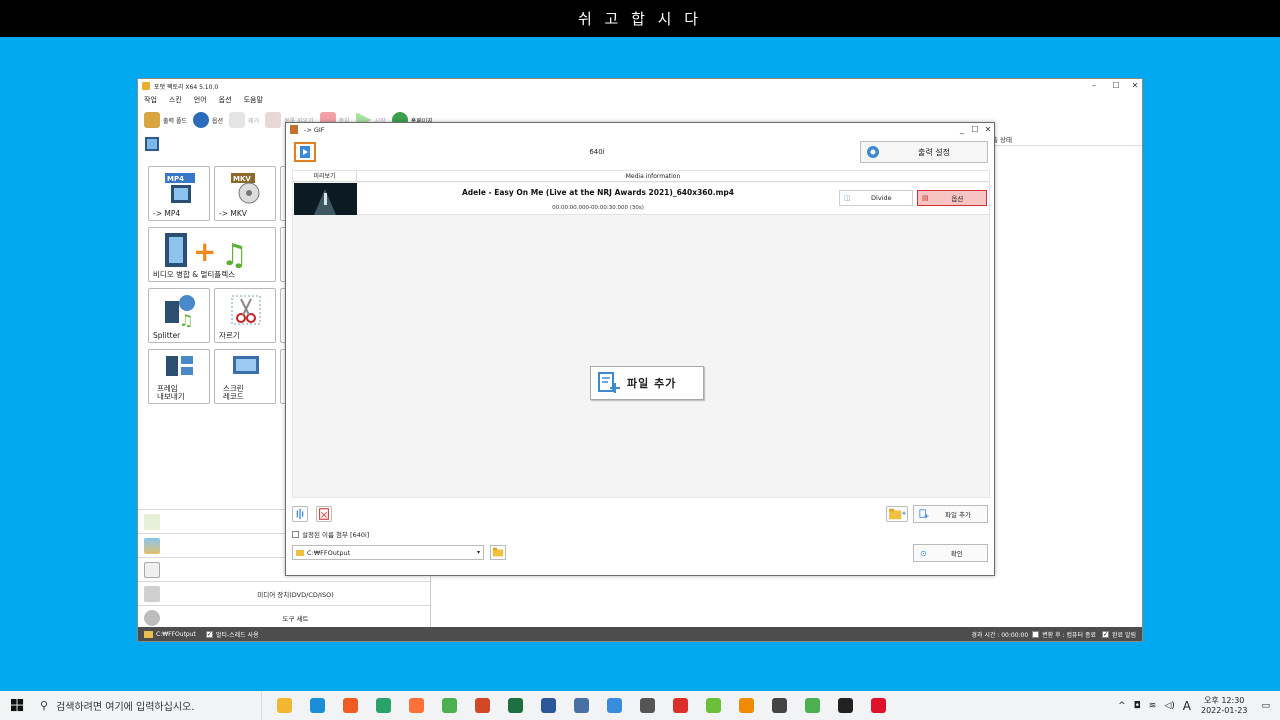 Image resolution: width=1280 pixels, height=720 pixels. Describe the element at coordinates (1122, 706) in the screenshot. I see `chevron-up-icon: ^` at that location.